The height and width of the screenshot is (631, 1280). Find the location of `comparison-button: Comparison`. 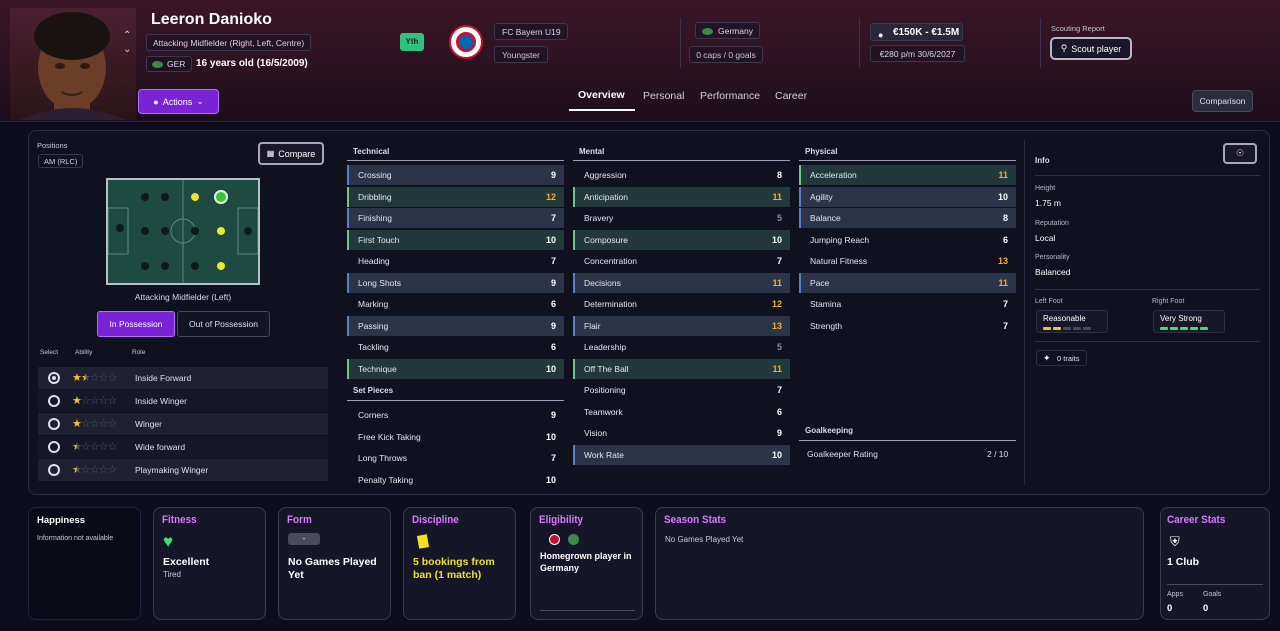

comparison-button: Comparison is located at coordinates (1222, 101).